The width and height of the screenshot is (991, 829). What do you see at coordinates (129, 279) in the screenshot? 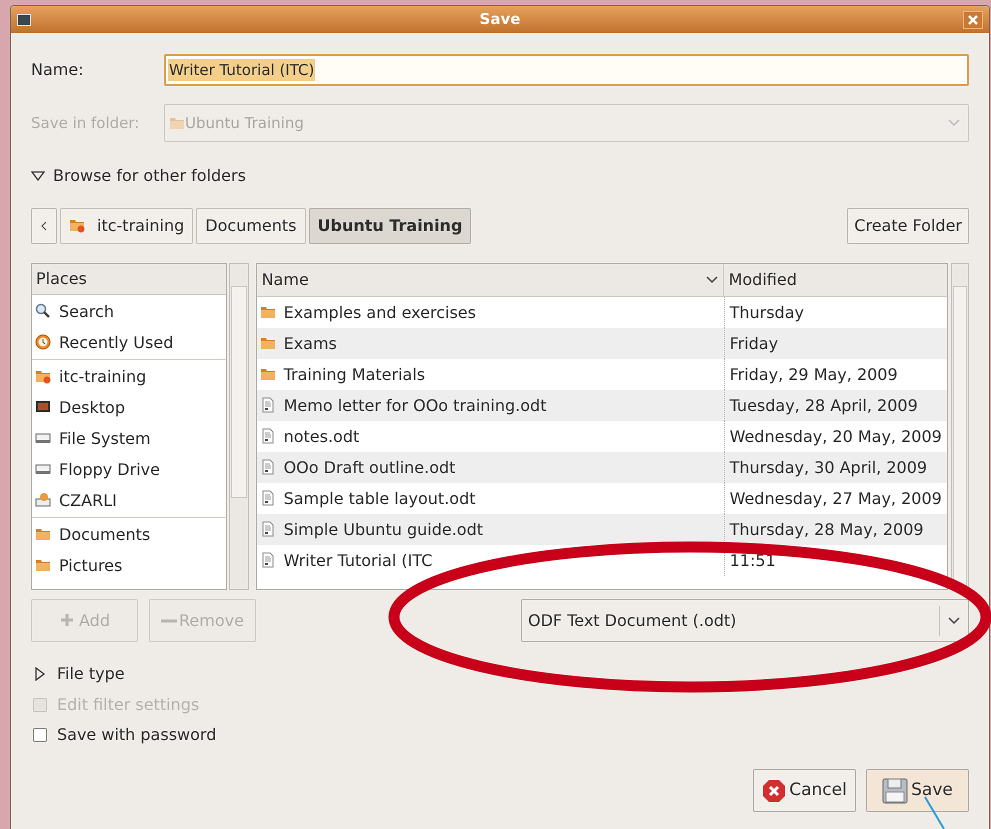
I see `column-header: Places` at bounding box center [129, 279].